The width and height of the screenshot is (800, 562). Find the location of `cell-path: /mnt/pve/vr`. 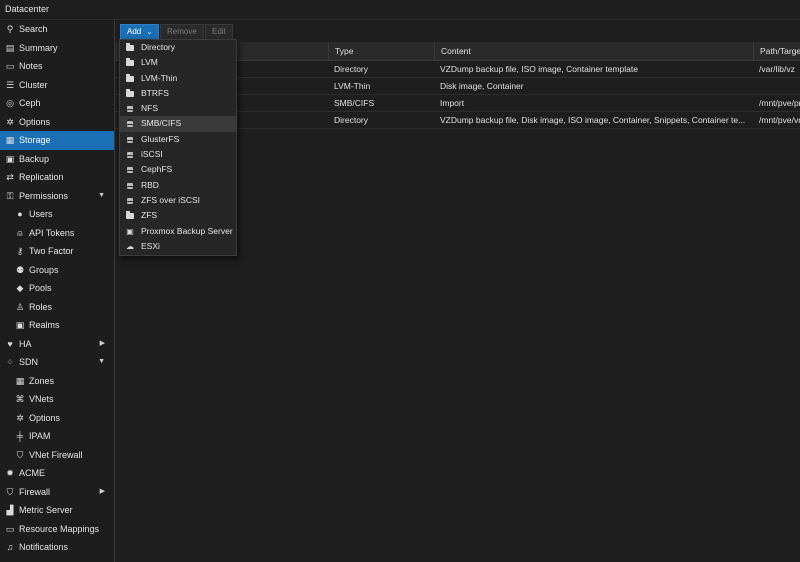

cell-path: /mnt/pve/vr is located at coordinates (779, 120).